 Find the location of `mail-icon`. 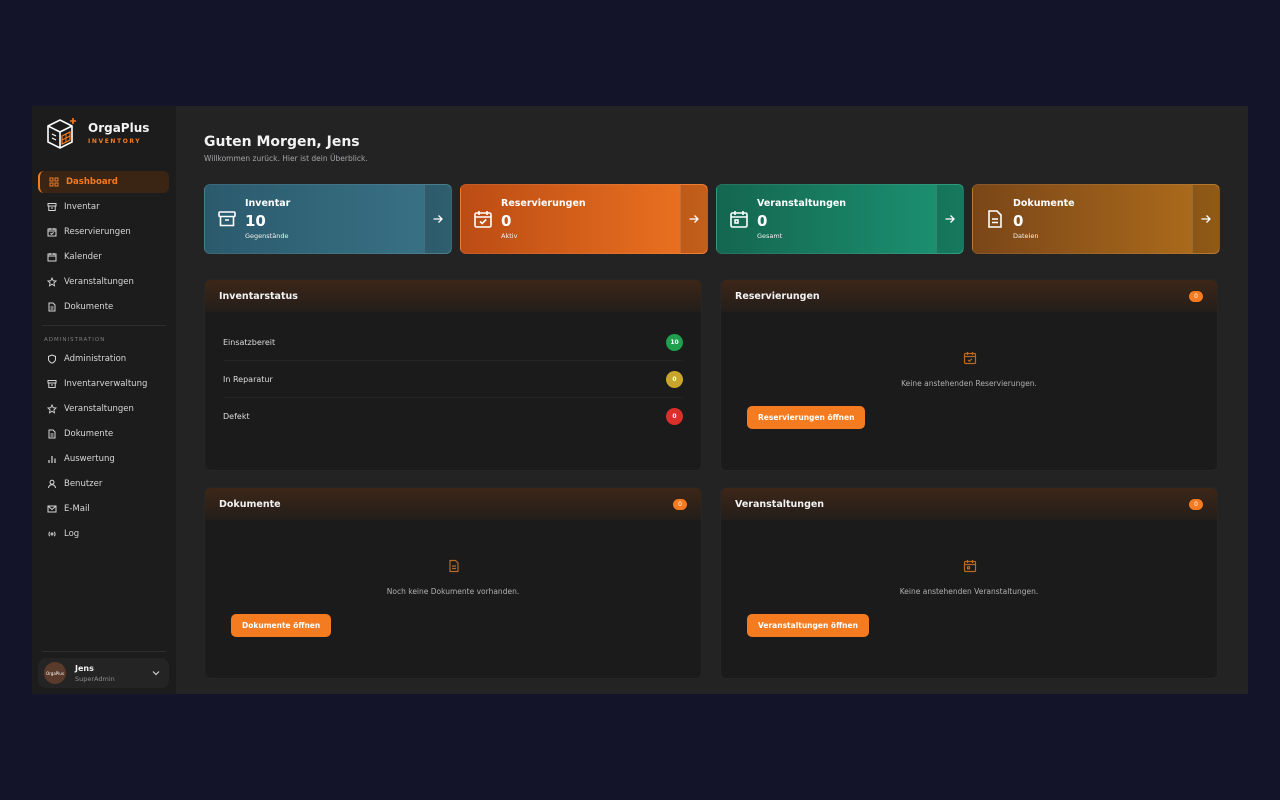

mail-icon is located at coordinates (52, 509).